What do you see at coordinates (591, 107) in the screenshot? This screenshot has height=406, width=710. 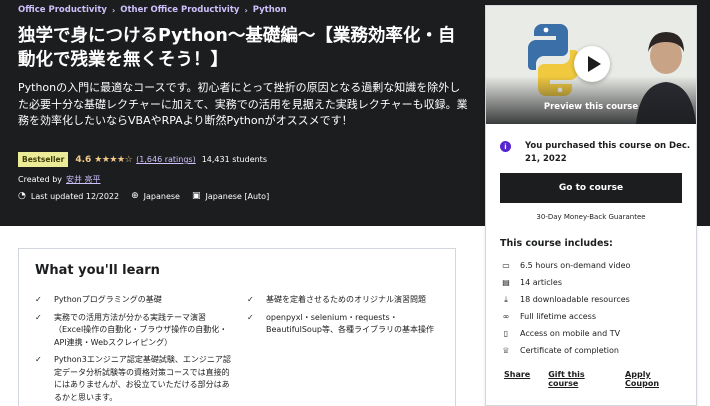 I see `preview-label: Preview this course` at bounding box center [591, 107].